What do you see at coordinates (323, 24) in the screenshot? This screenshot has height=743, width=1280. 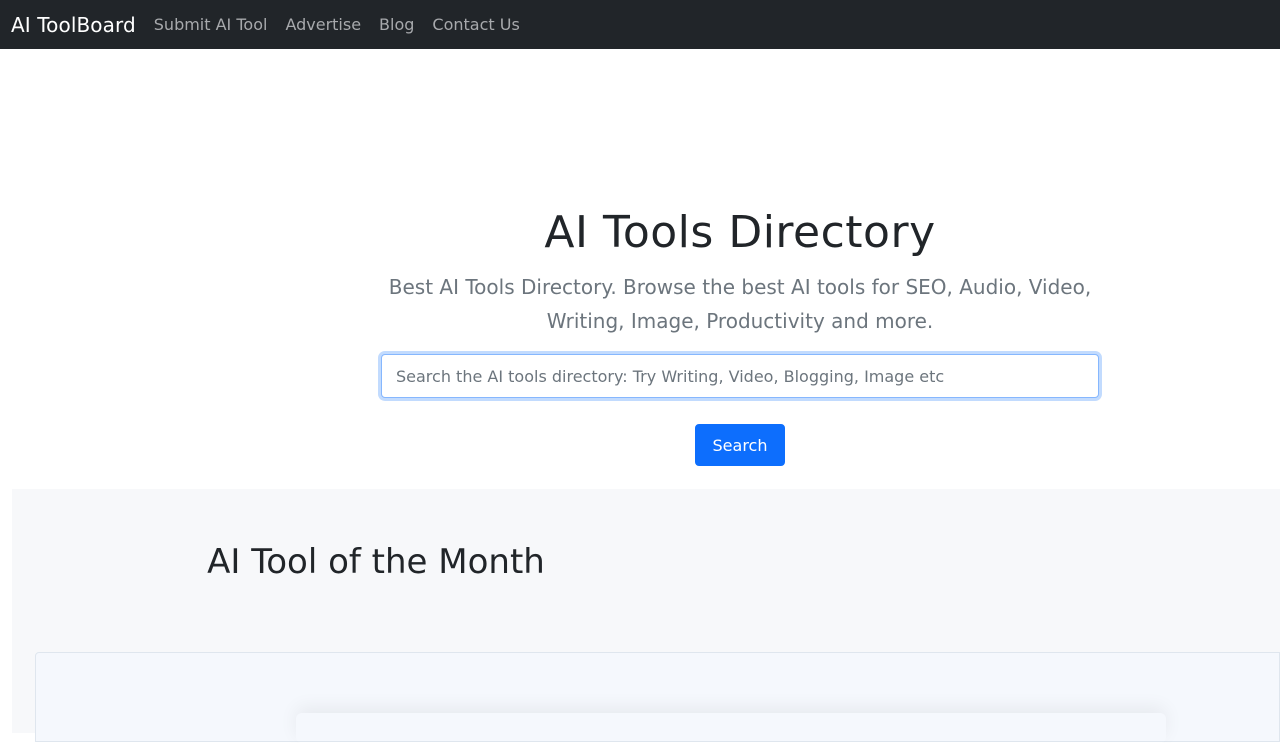 I see `nav-link-advertise: Advertise` at bounding box center [323, 24].